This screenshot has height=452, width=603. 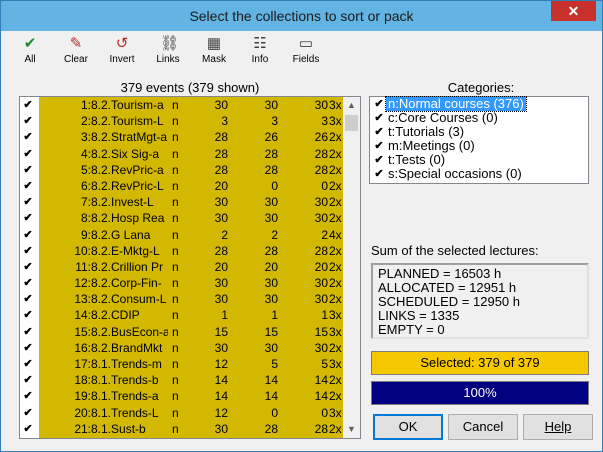 What do you see at coordinates (181, 137) in the screenshot?
I see `table-row: ✔ 3: 8.2.StratMgt-a n 28 26 26 2x` at bounding box center [181, 137].